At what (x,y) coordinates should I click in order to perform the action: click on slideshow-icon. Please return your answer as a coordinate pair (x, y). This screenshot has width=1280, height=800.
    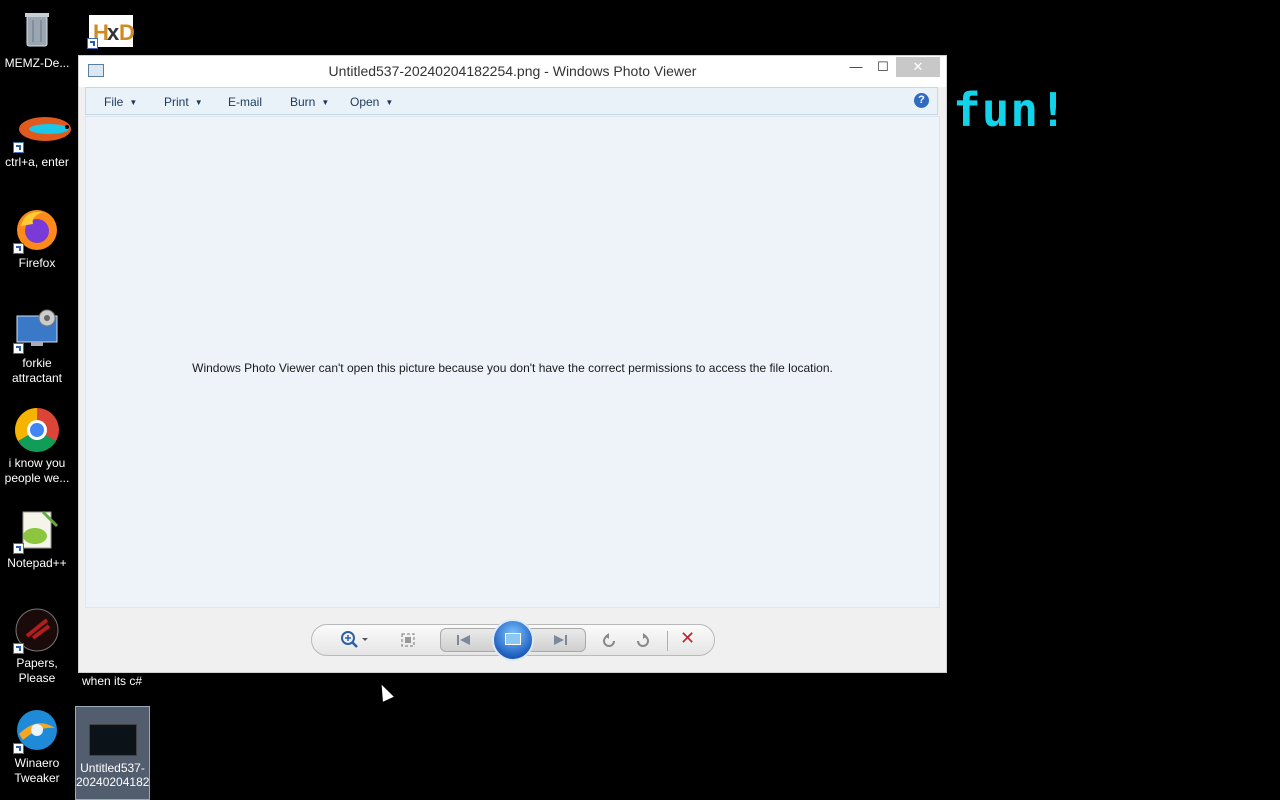
    Looking at the image, I should click on (513, 640).